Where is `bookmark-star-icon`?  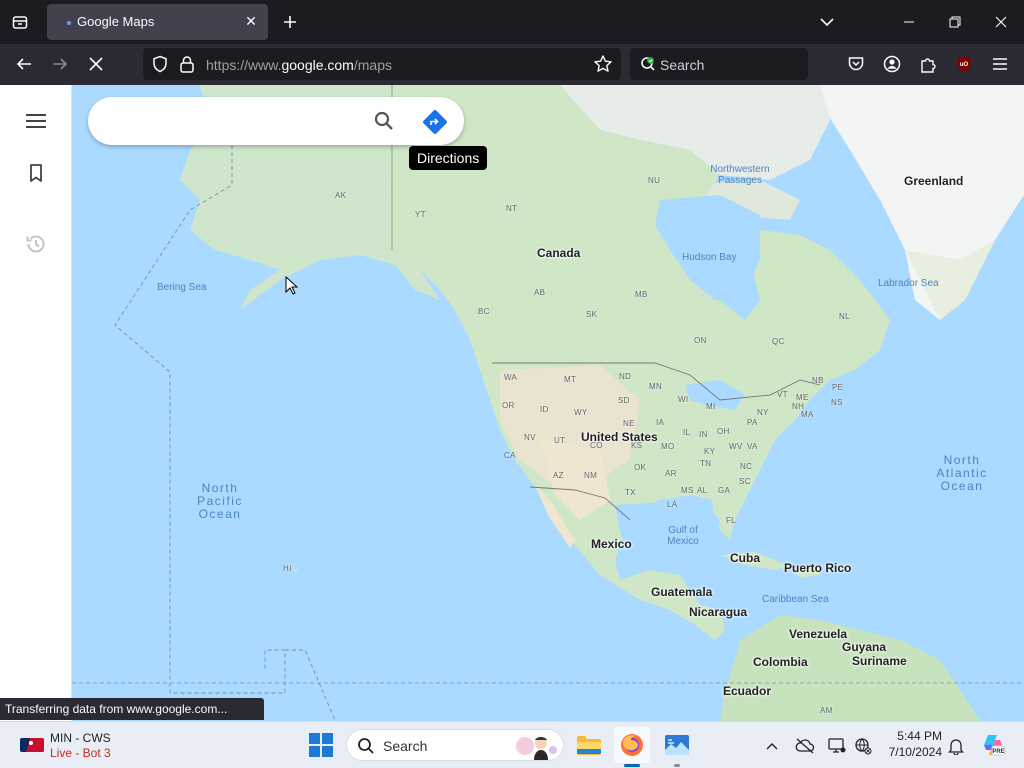 bookmark-star-icon is located at coordinates (603, 64).